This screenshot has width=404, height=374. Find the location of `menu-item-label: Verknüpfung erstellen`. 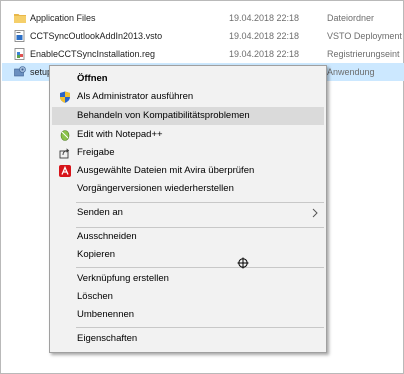

menu-item-label: Verknüpfung erstellen is located at coordinates (123, 278).